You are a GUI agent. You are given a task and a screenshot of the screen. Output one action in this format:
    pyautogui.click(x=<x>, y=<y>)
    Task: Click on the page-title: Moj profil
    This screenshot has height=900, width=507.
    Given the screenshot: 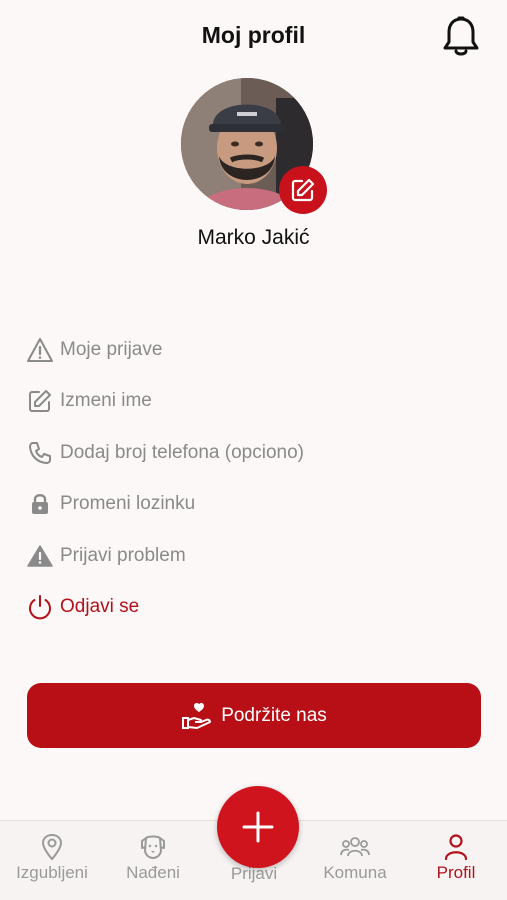 What is the action you would take?
    pyautogui.click(x=253, y=35)
    